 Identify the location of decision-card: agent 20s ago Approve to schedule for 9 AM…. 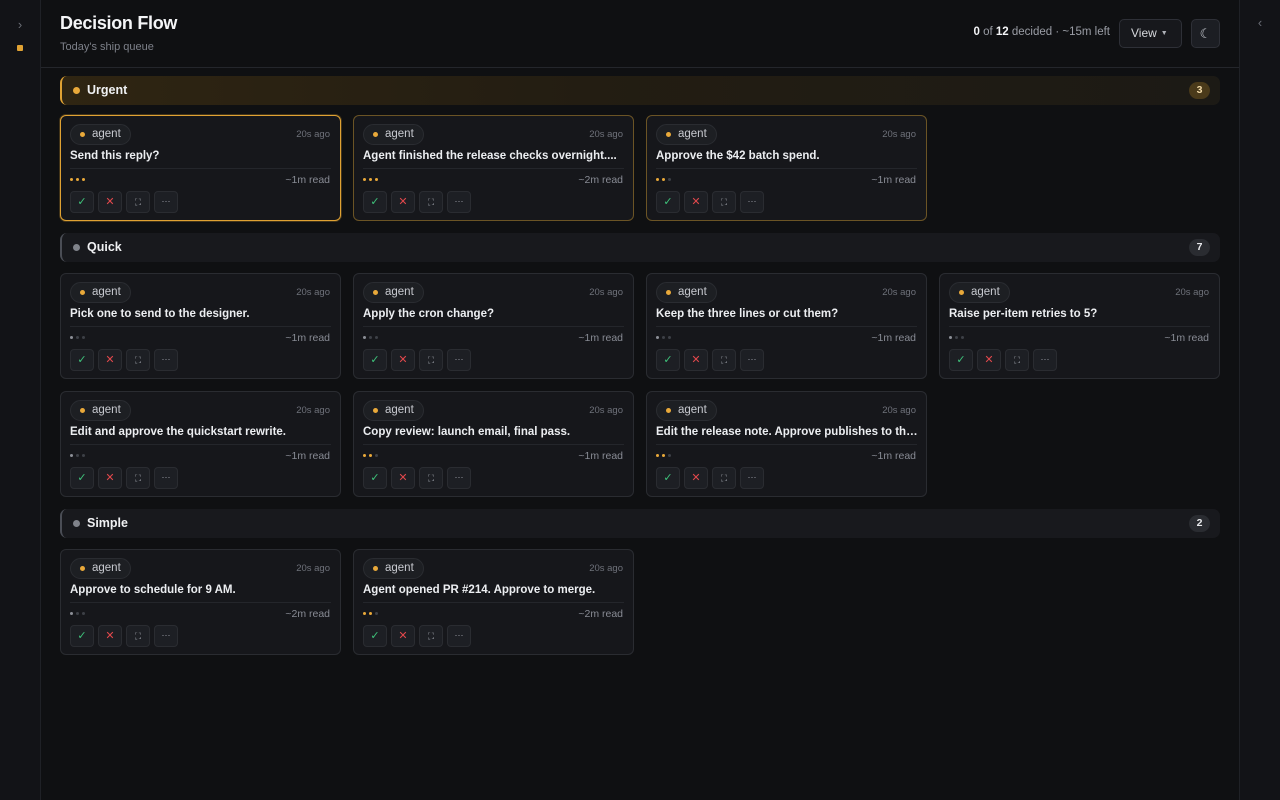
(200, 602).